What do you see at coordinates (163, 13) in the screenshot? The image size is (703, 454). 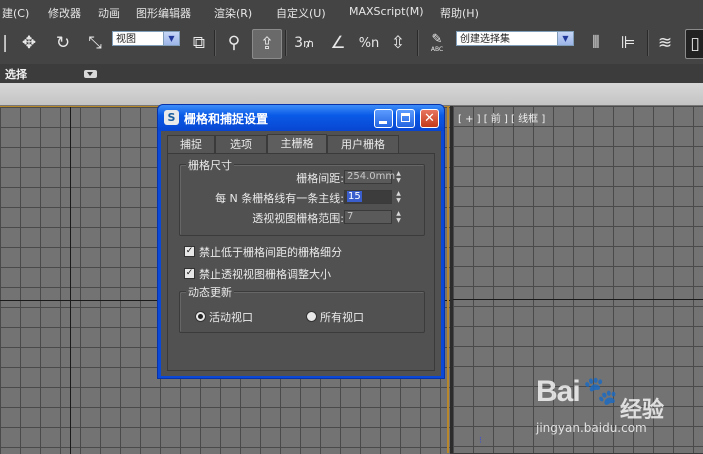 I see `menu-graph-editors: 图形编辑器` at bounding box center [163, 13].